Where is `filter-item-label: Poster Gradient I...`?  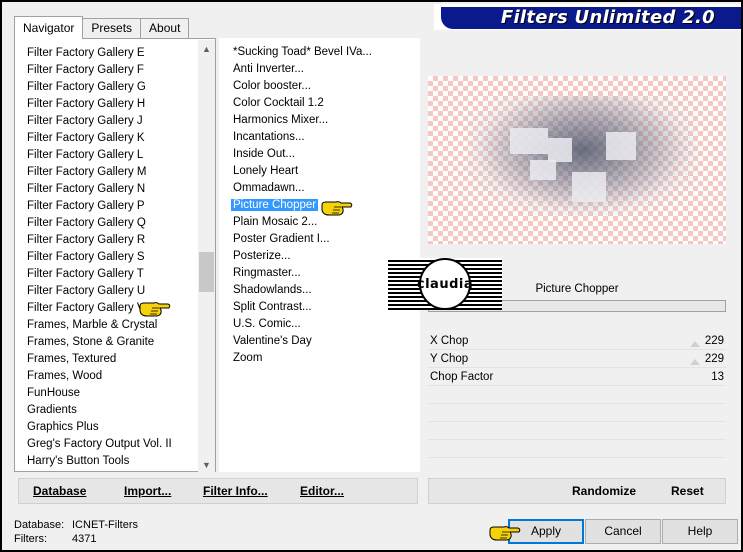 filter-item-label: Poster Gradient I... is located at coordinates (281, 239).